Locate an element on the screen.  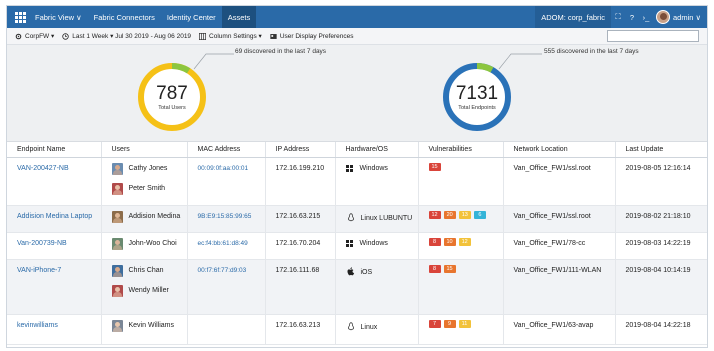
vulnerability-badge: 7 is located at coordinates (434, 323).